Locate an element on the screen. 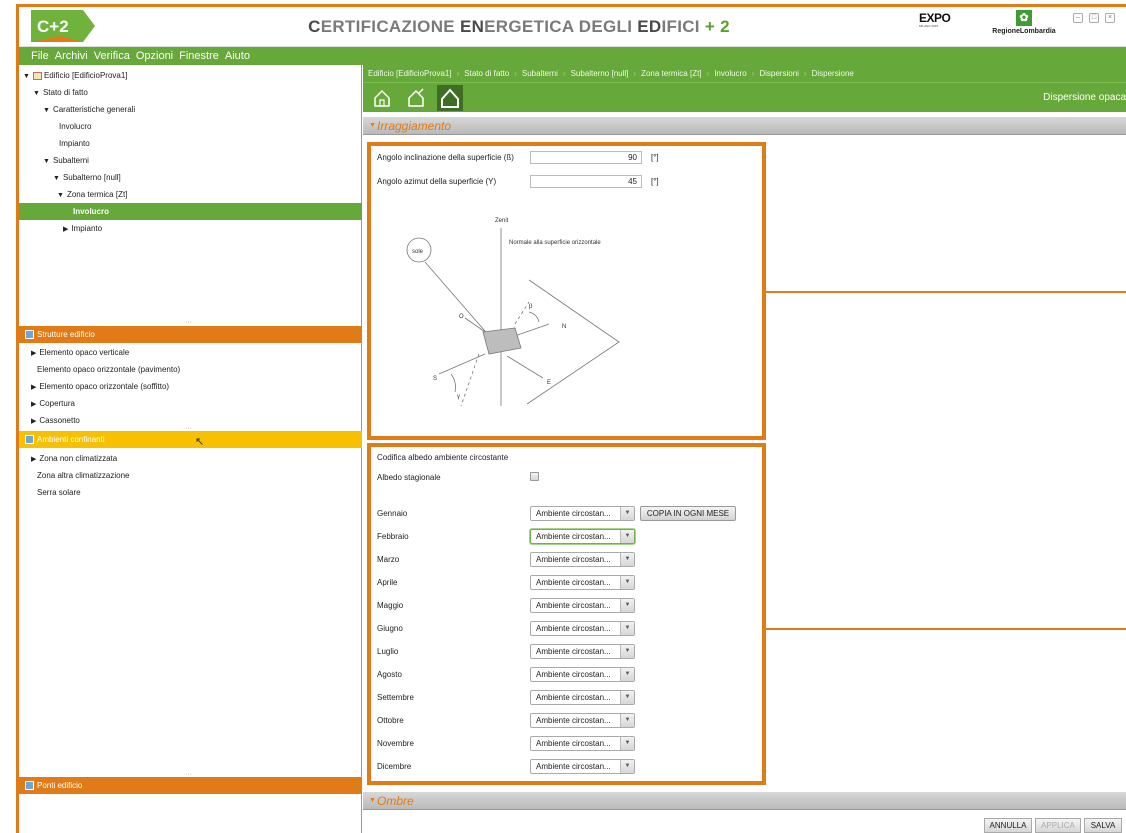  menu-opzioni: Opzioni is located at coordinates (154, 56).